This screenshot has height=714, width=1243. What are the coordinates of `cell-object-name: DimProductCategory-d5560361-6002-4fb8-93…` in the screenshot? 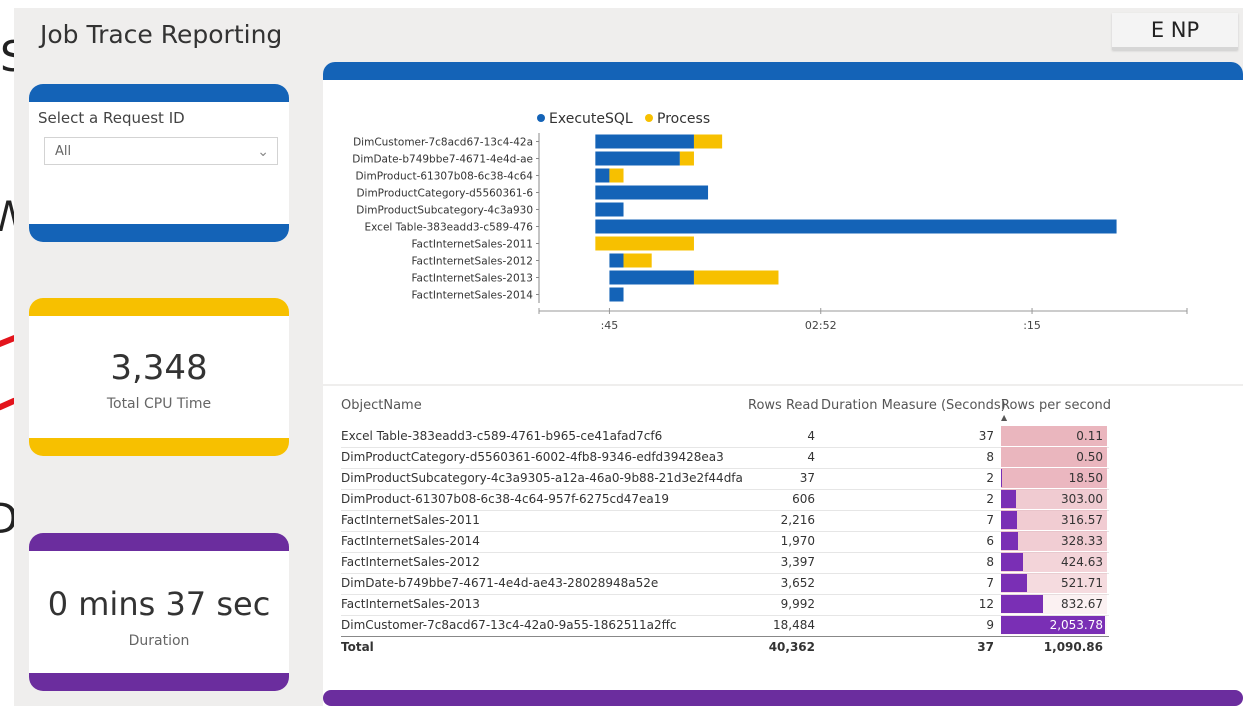 It's located at (532, 457).